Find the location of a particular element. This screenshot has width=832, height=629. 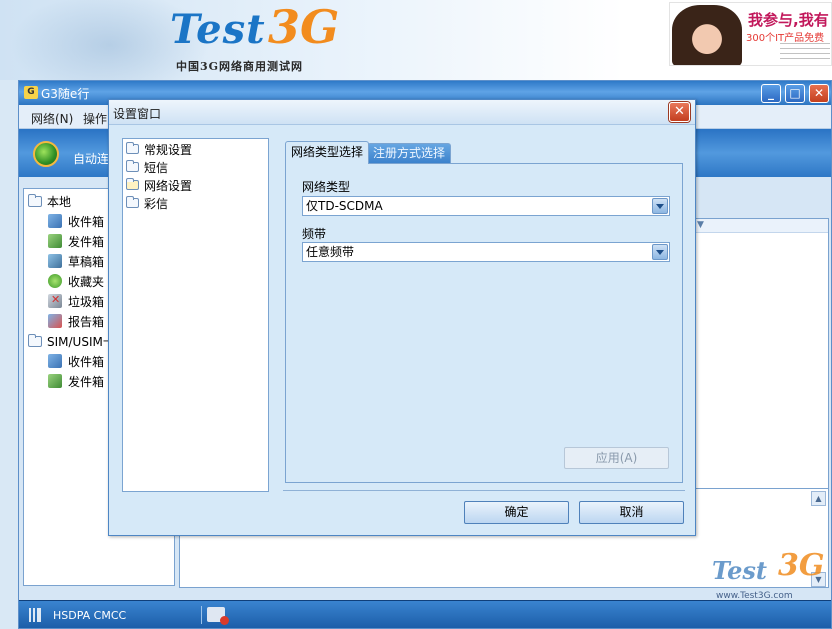

nav-label: 彩信 is located at coordinates (156, 203).